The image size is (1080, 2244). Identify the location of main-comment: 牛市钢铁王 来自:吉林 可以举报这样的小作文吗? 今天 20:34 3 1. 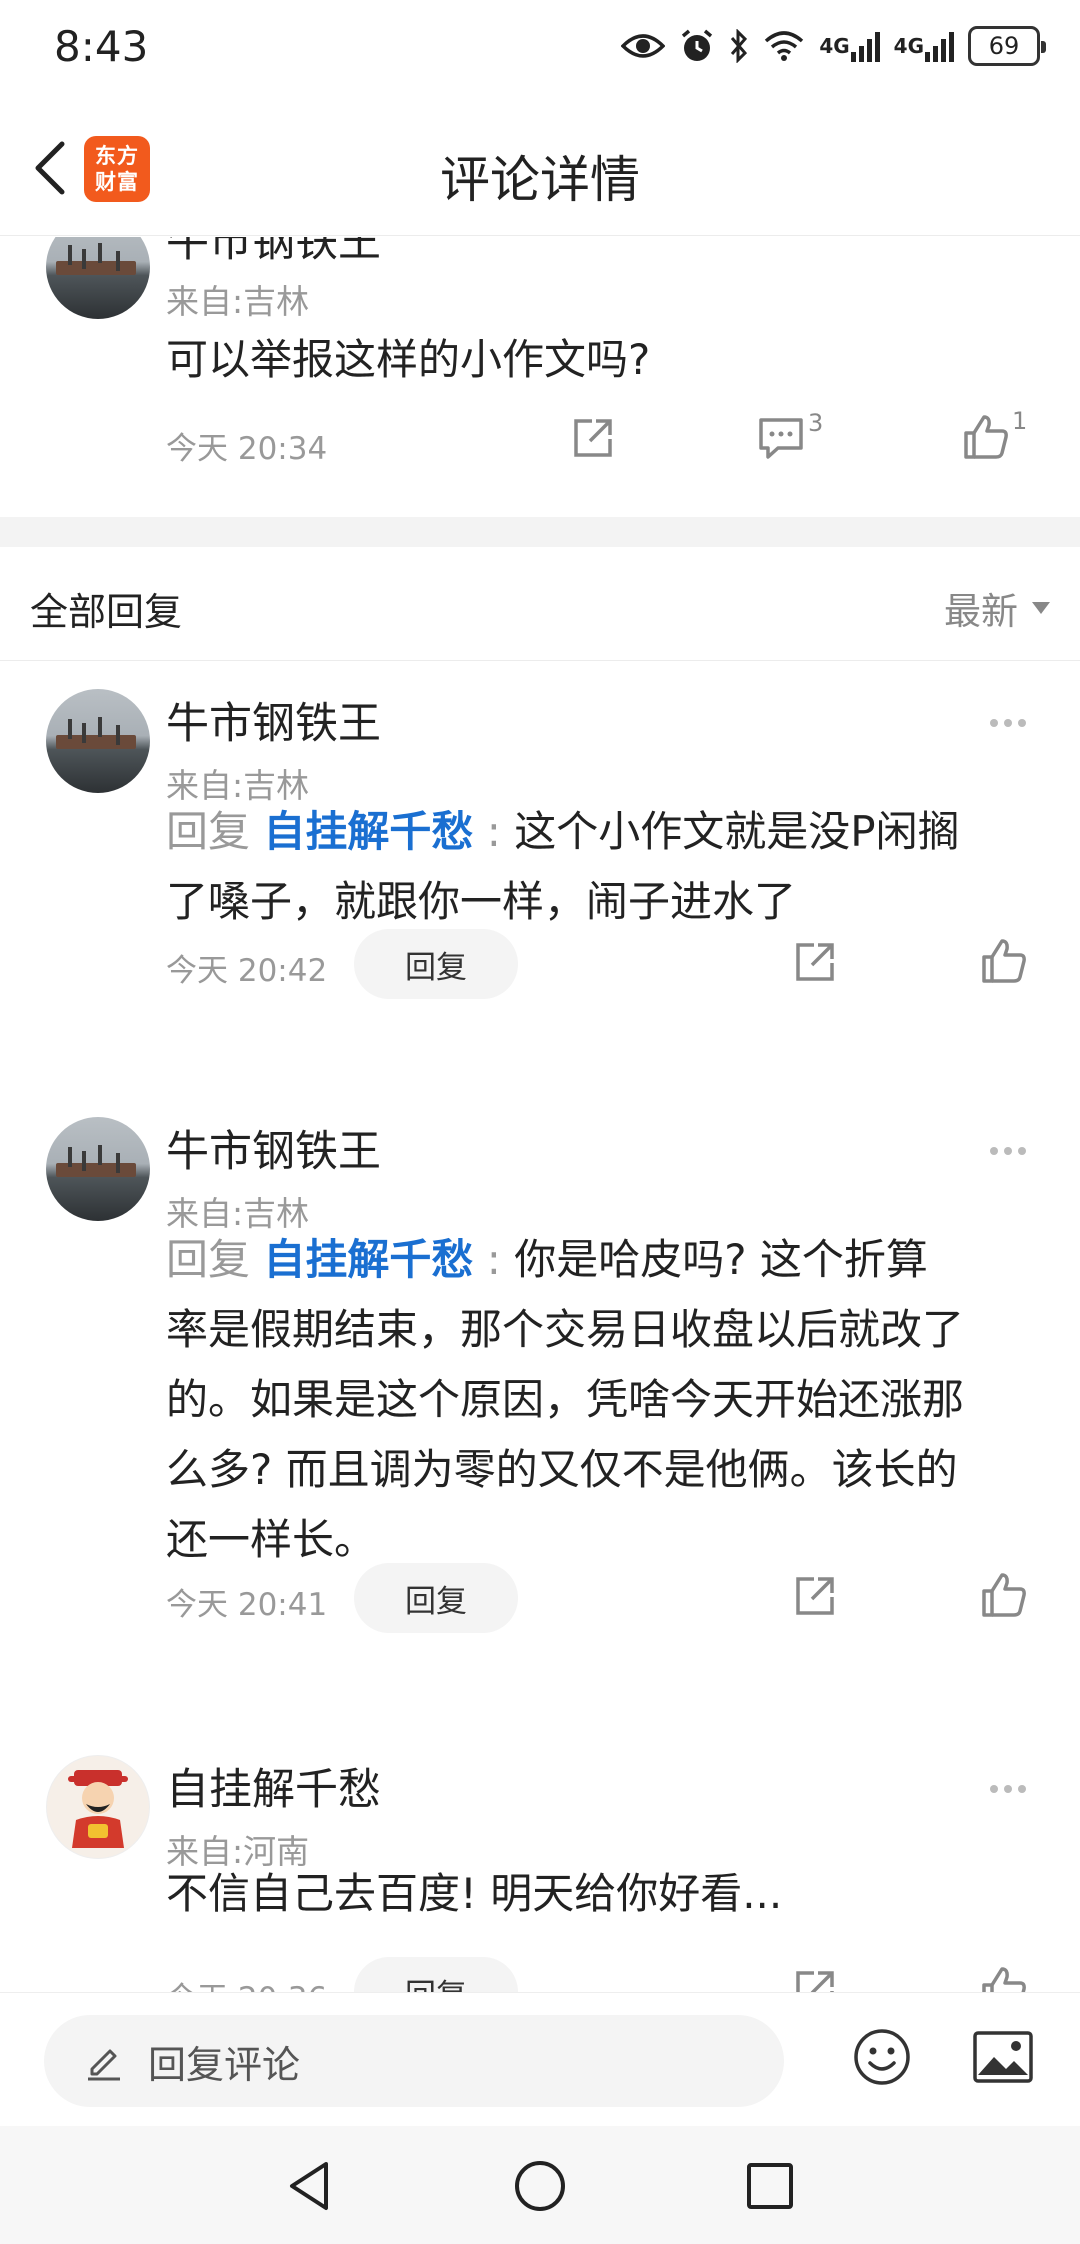
(540, 377).